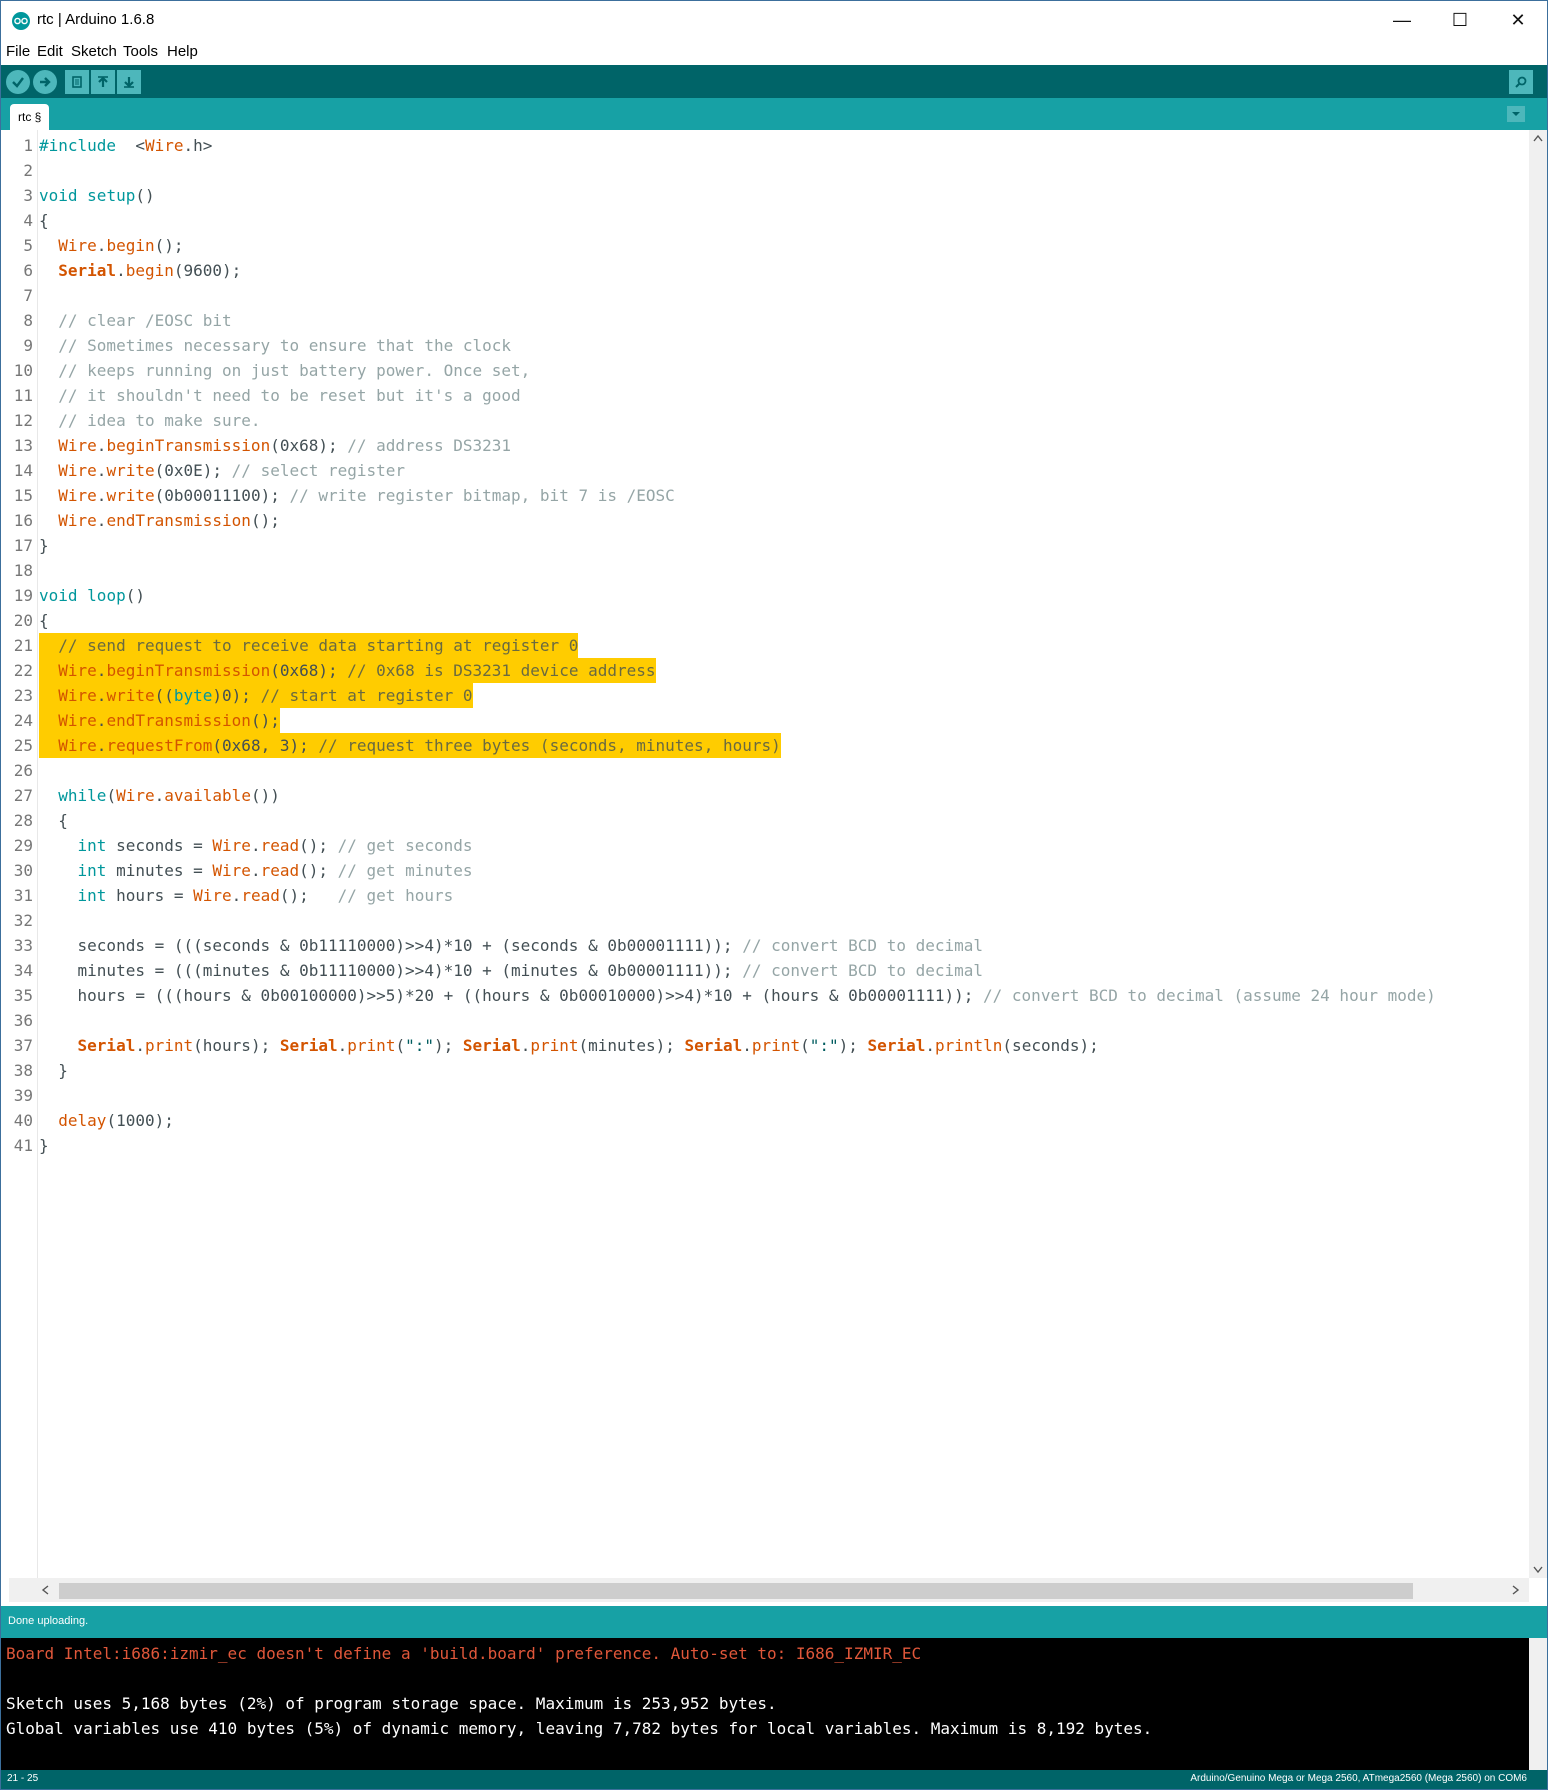 The width and height of the screenshot is (1548, 1790). Describe the element at coordinates (765, 320) in the screenshot. I see `code-line: 8 // clear /EOSC bit` at that location.